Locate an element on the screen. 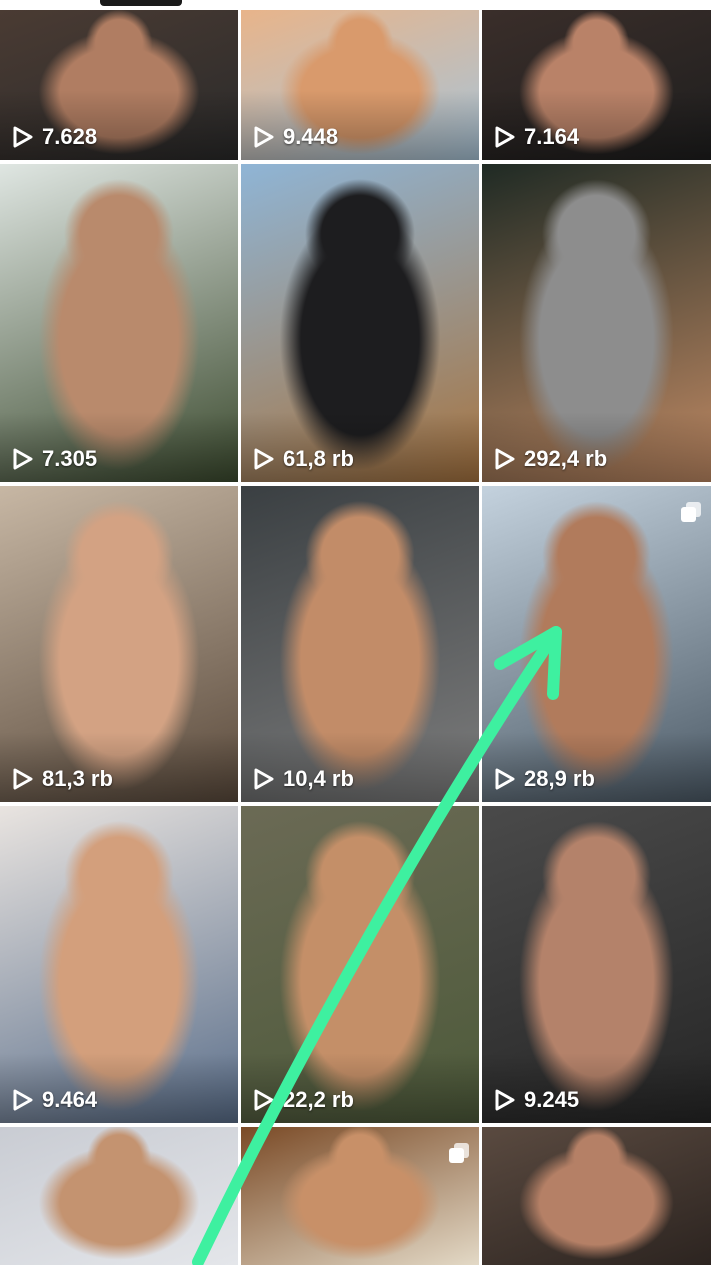 This screenshot has width=711, height=1265. view-count: 7.164 is located at coordinates (536, 137).